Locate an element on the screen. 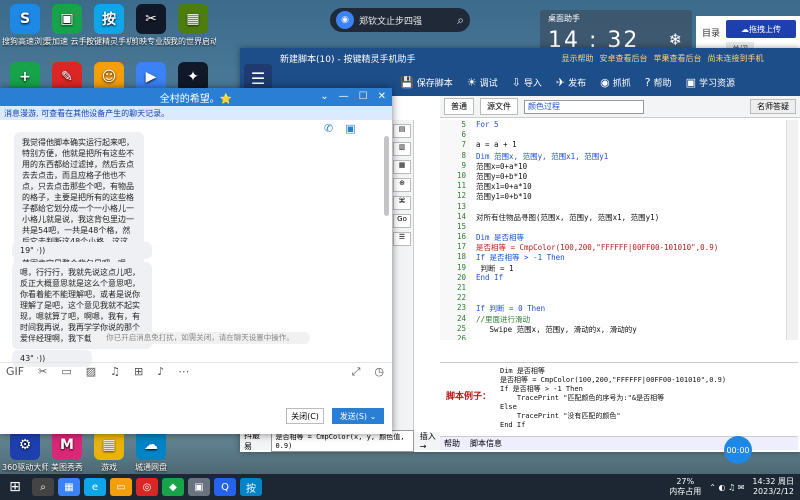 The width and height of the screenshot is (800, 500). more-icon: ⋯ is located at coordinates (183, 371).